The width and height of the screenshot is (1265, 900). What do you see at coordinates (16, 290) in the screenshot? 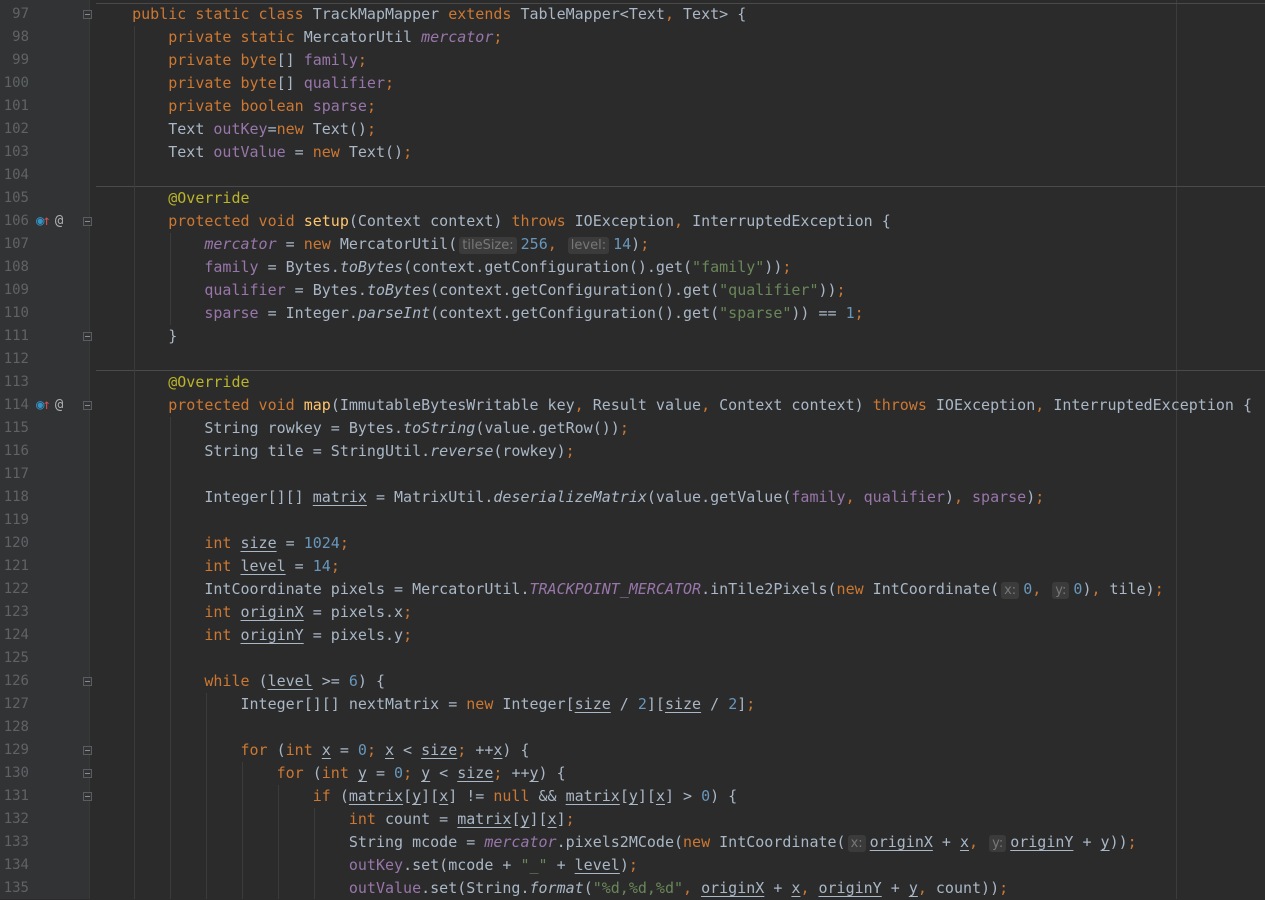
I see `line-number: 109` at bounding box center [16, 290].